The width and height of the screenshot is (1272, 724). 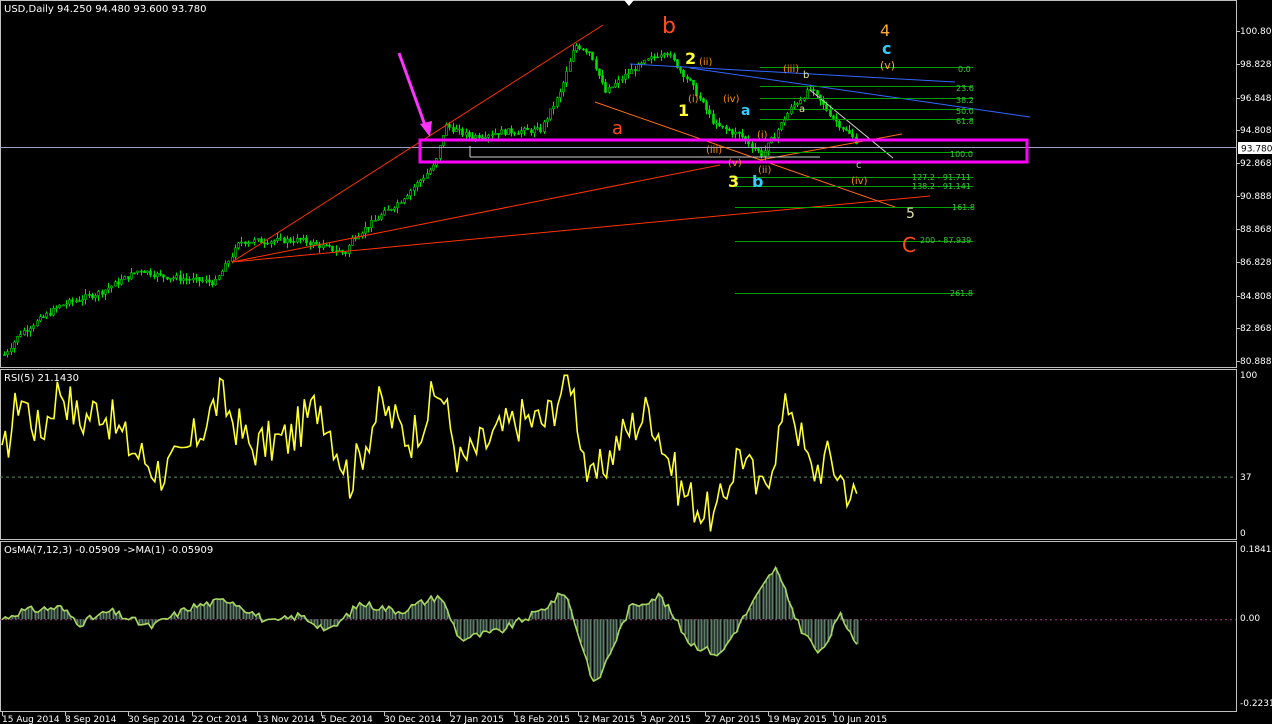 What do you see at coordinates (802, 109) in the screenshot?
I see `wave-label-a-small: a` at bounding box center [802, 109].